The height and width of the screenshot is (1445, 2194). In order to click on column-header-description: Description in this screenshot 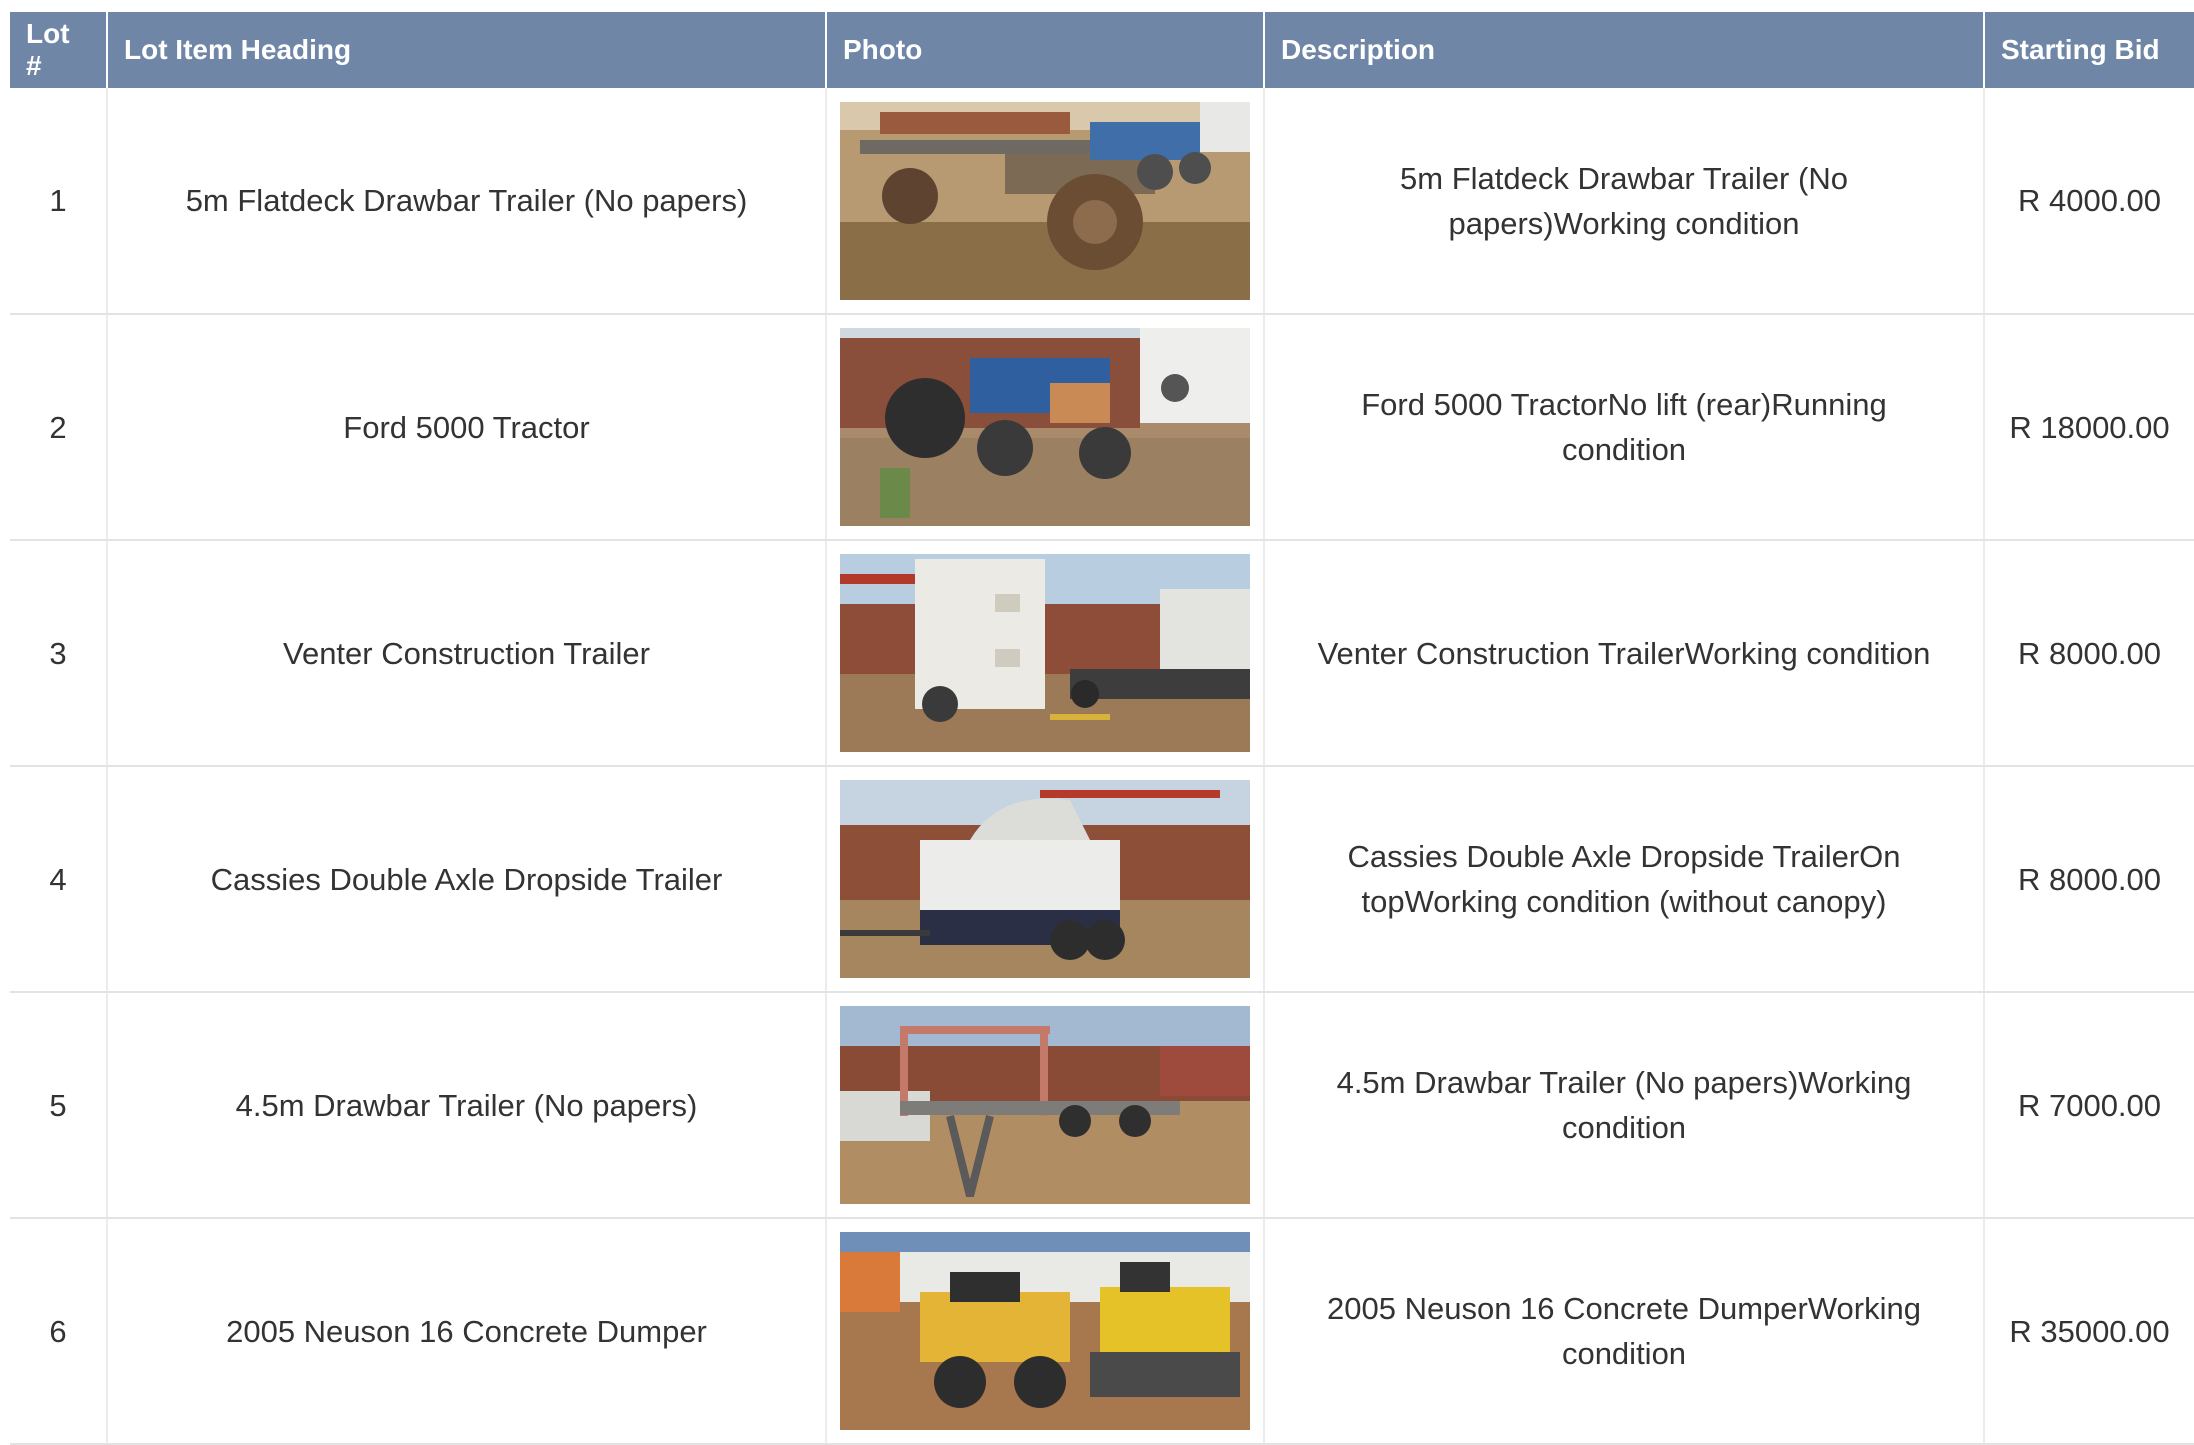, I will do `click(1624, 50)`.